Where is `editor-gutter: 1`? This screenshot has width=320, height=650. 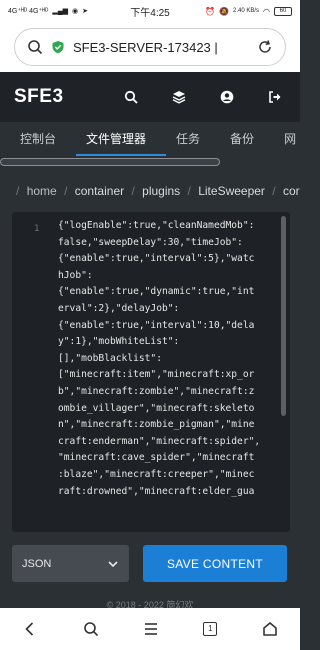
editor-gutter: 1 is located at coordinates (37, 372).